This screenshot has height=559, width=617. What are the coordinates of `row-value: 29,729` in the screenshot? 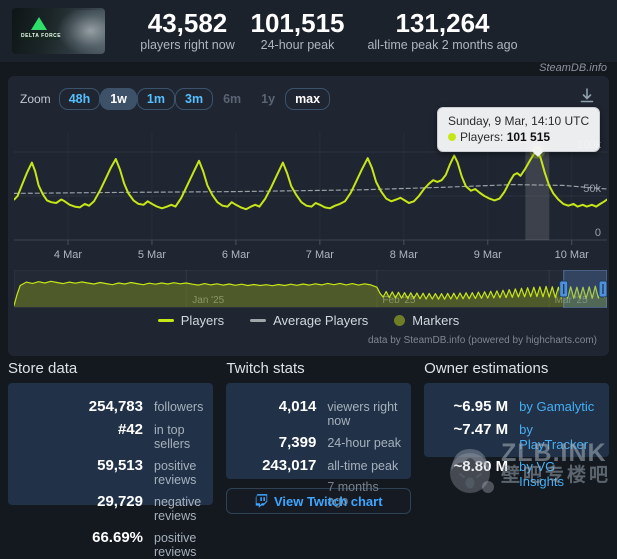 It's located at (120, 501).